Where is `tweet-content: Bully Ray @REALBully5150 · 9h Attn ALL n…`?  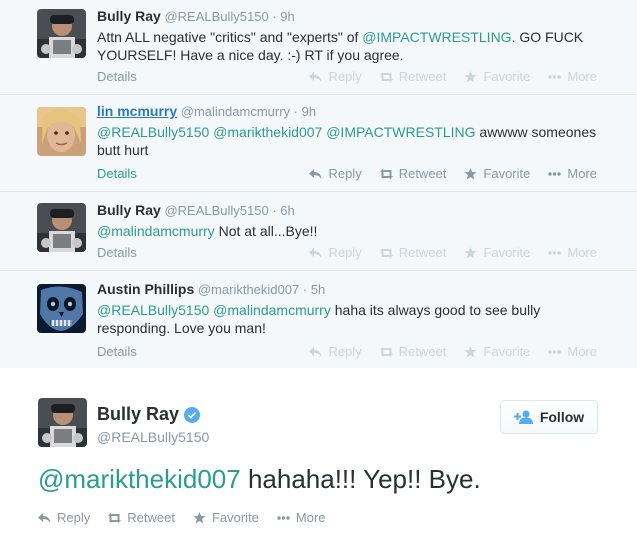
tweet-content: Bully Ray @REALBully5150 · 9h Attn ALL n… is located at coordinates (353, 36).